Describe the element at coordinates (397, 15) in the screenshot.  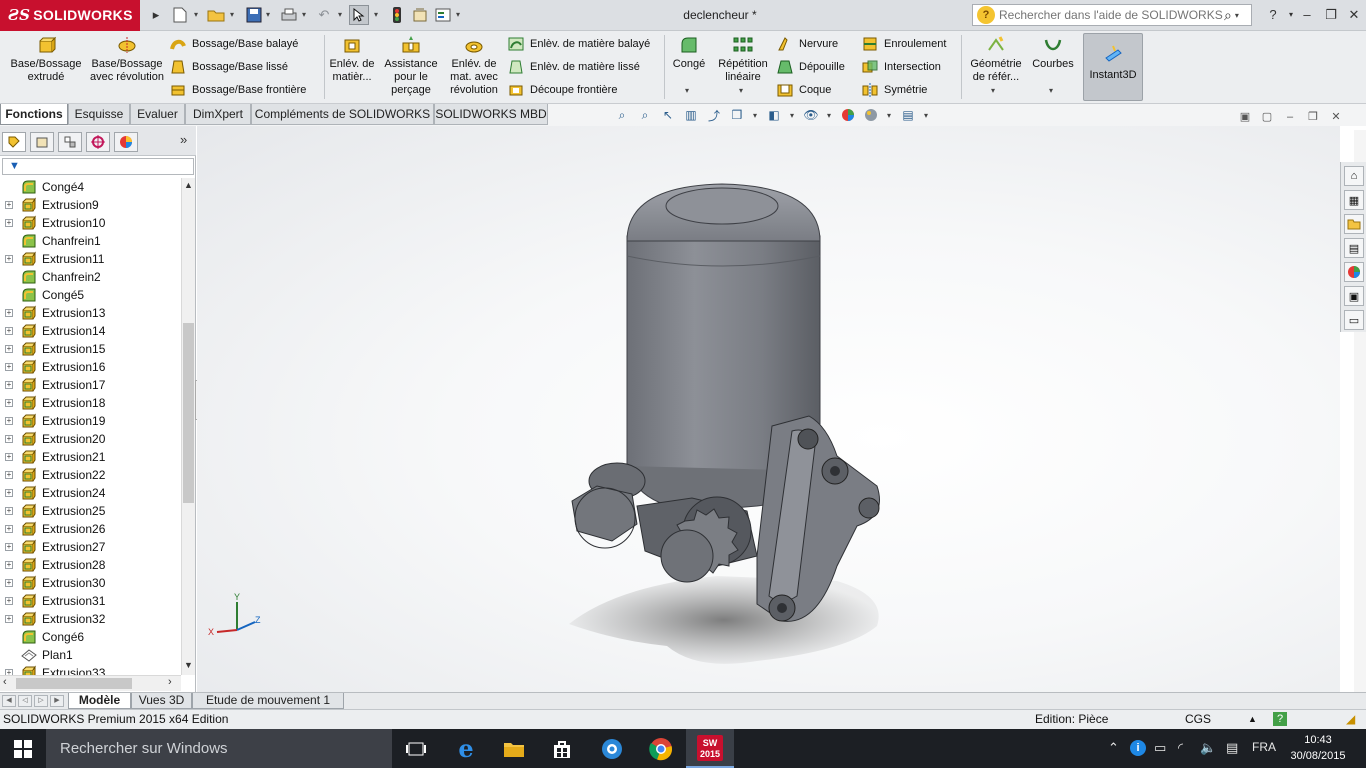
I see `rebuild-traffic-light-icon` at that location.